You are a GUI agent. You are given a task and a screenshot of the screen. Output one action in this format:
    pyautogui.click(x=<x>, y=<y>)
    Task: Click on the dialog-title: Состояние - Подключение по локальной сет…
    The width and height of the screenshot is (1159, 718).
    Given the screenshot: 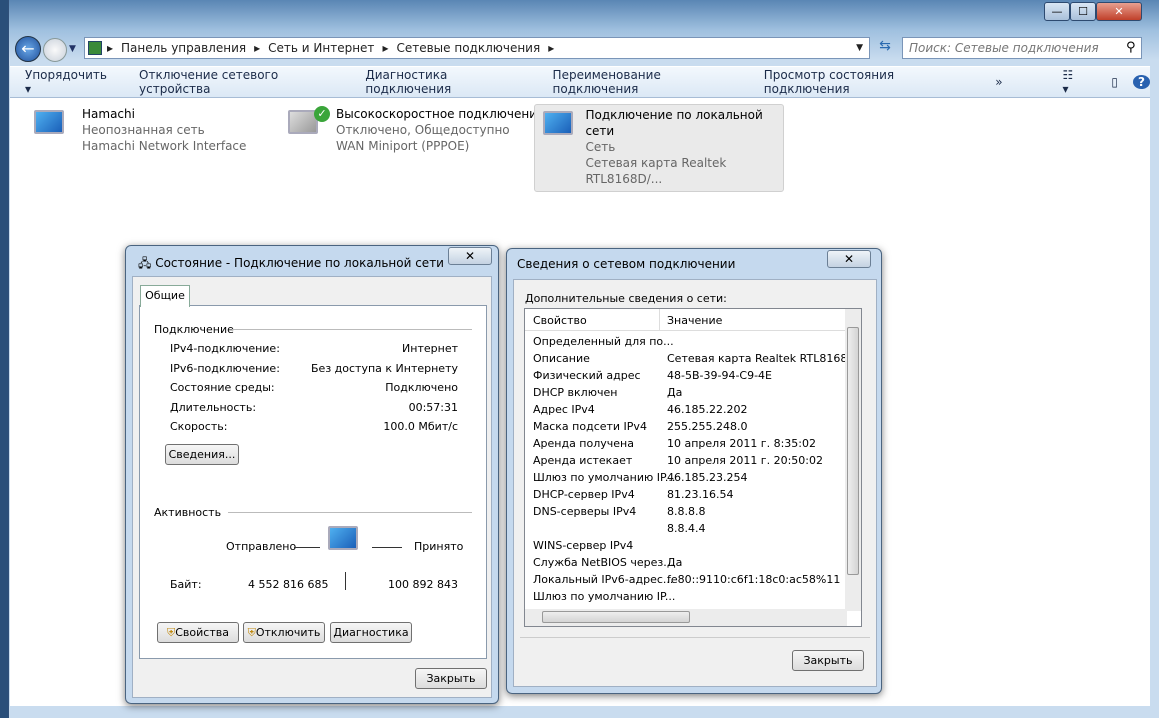 What is the action you would take?
    pyautogui.click(x=299, y=263)
    